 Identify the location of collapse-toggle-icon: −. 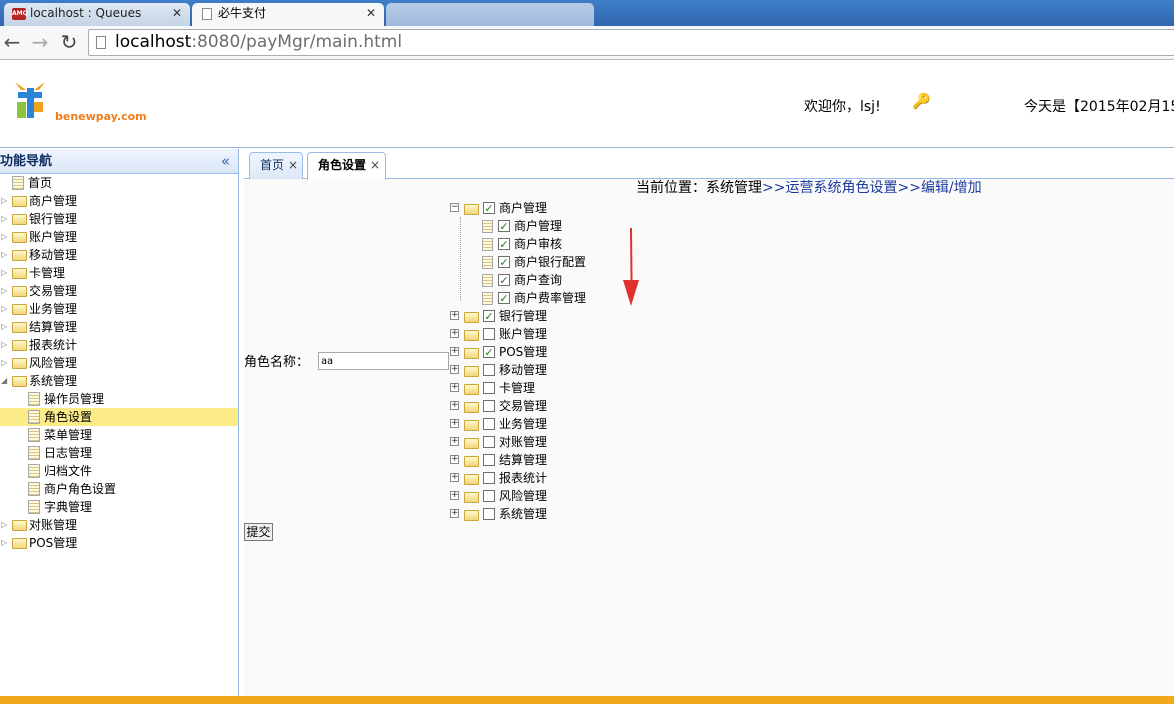
(454, 207).